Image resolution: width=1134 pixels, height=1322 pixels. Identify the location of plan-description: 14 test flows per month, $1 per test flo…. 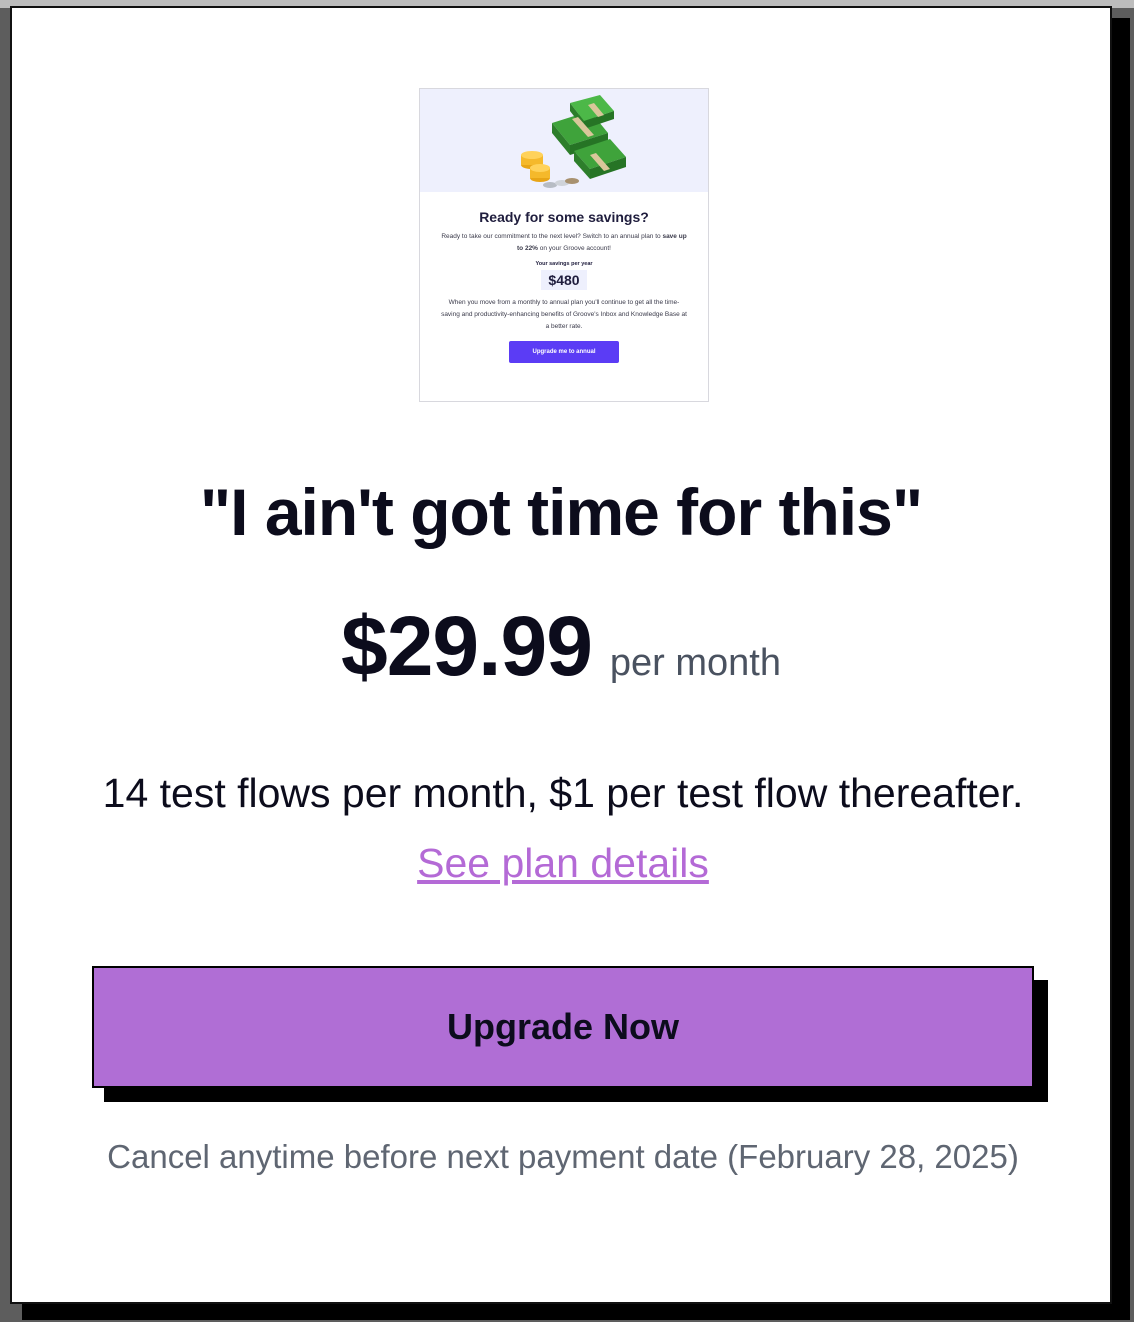
(563, 828).